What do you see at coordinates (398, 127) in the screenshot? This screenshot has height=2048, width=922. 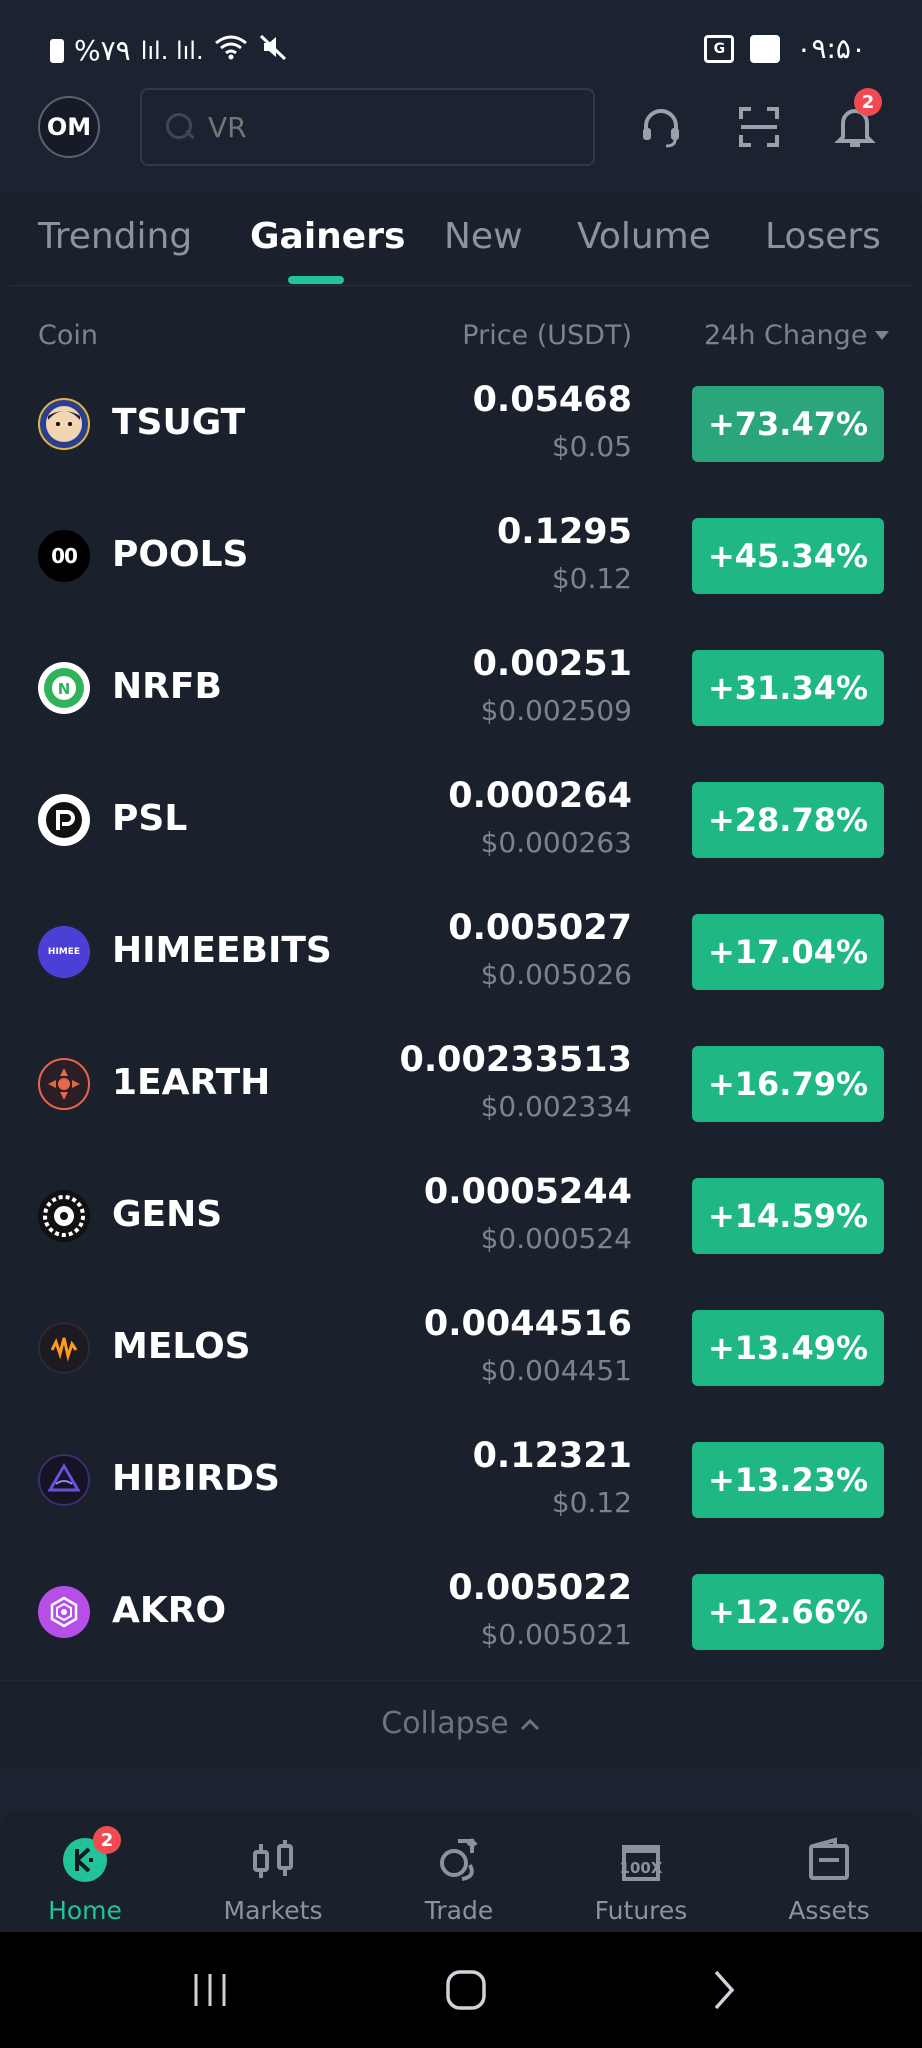 I see `search-input` at bounding box center [398, 127].